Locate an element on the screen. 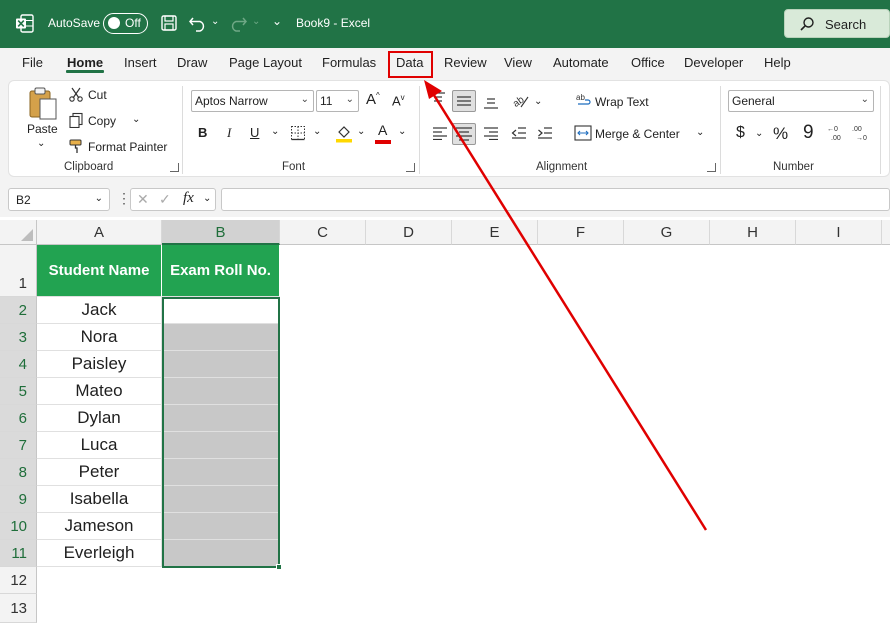 The image size is (890, 623). merge-center-button: Merge & Center is located at coordinates (637, 134).